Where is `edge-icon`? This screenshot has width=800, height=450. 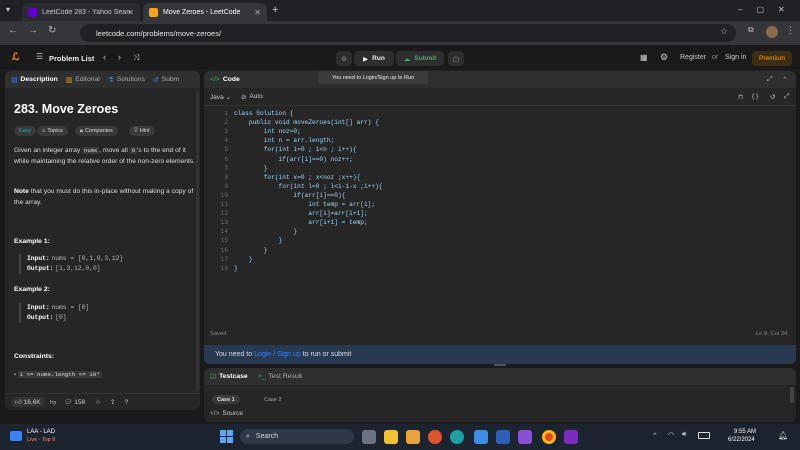 edge-icon is located at coordinates (457, 437).